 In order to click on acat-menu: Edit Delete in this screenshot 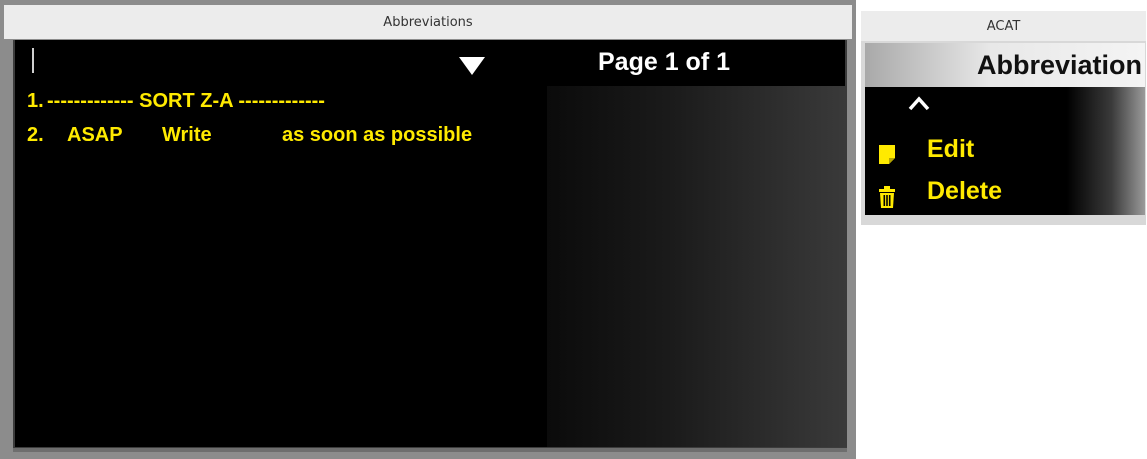, I will do `click(1005, 151)`.